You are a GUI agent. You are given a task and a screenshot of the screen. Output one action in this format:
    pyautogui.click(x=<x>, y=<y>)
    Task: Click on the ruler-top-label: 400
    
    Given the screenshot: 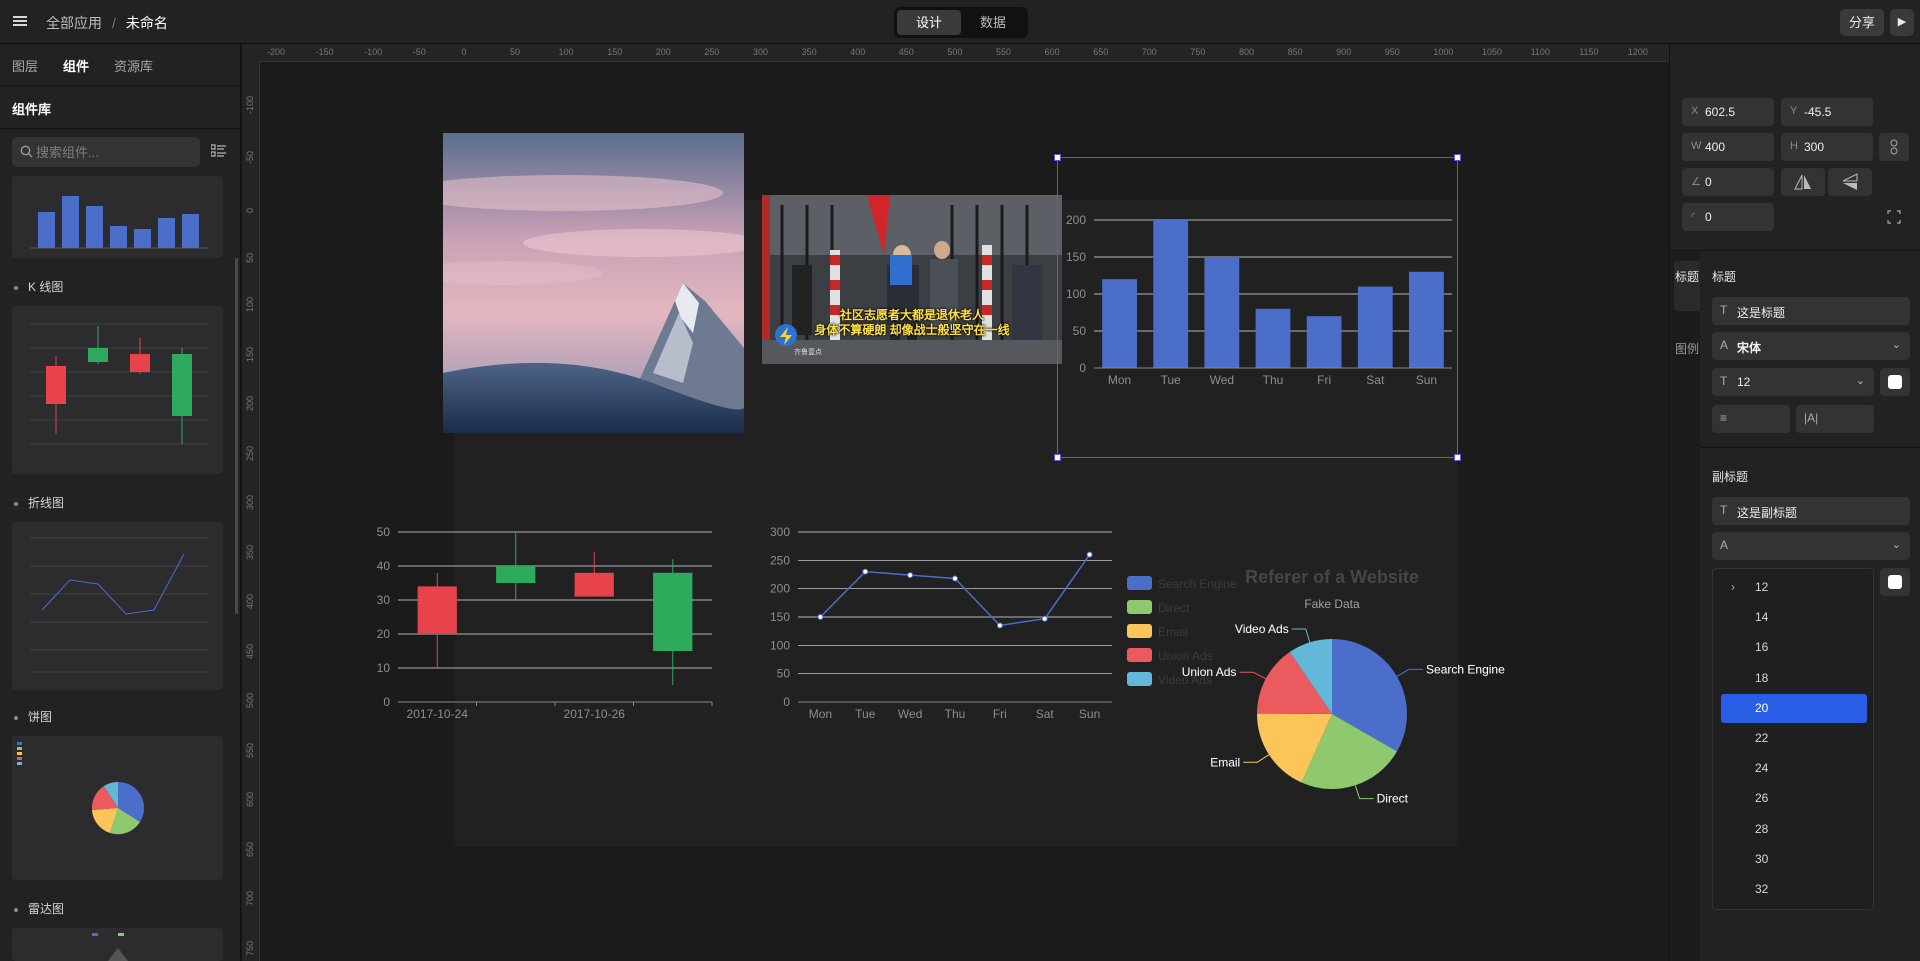 What is the action you would take?
    pyautogui.click(x=858, y=52)
    